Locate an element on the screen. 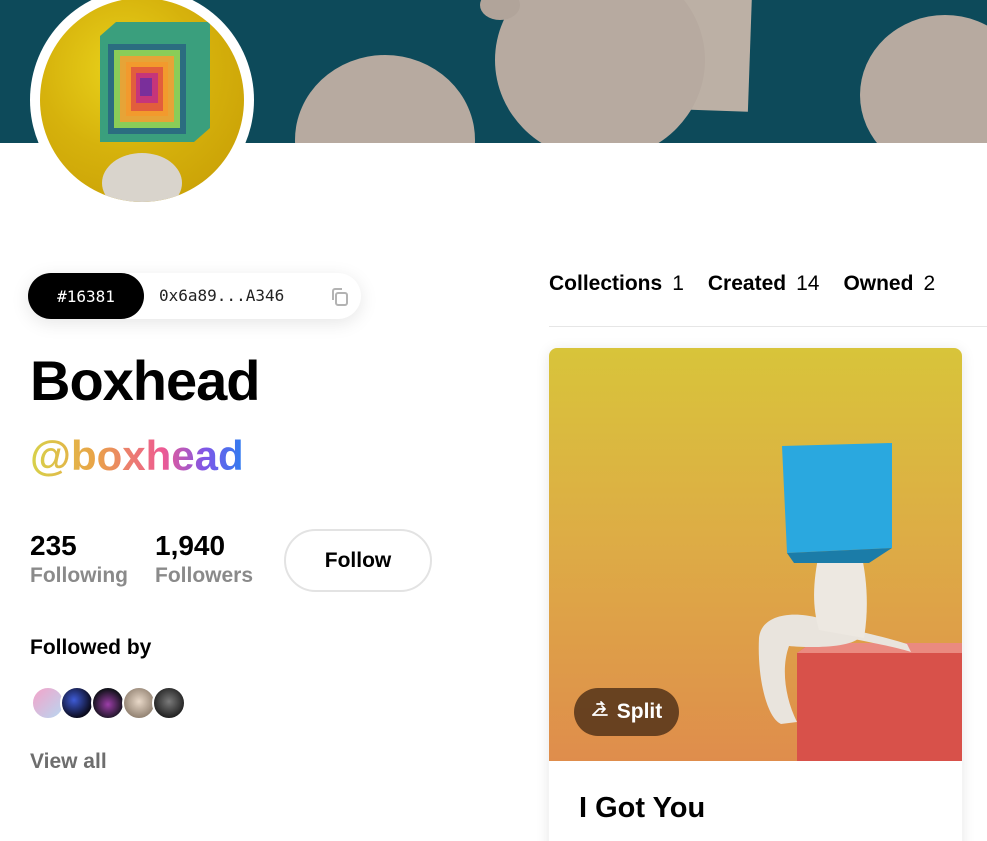 The image size is (987, 841). followers-label: Followers is located at coordinates (204, 575).